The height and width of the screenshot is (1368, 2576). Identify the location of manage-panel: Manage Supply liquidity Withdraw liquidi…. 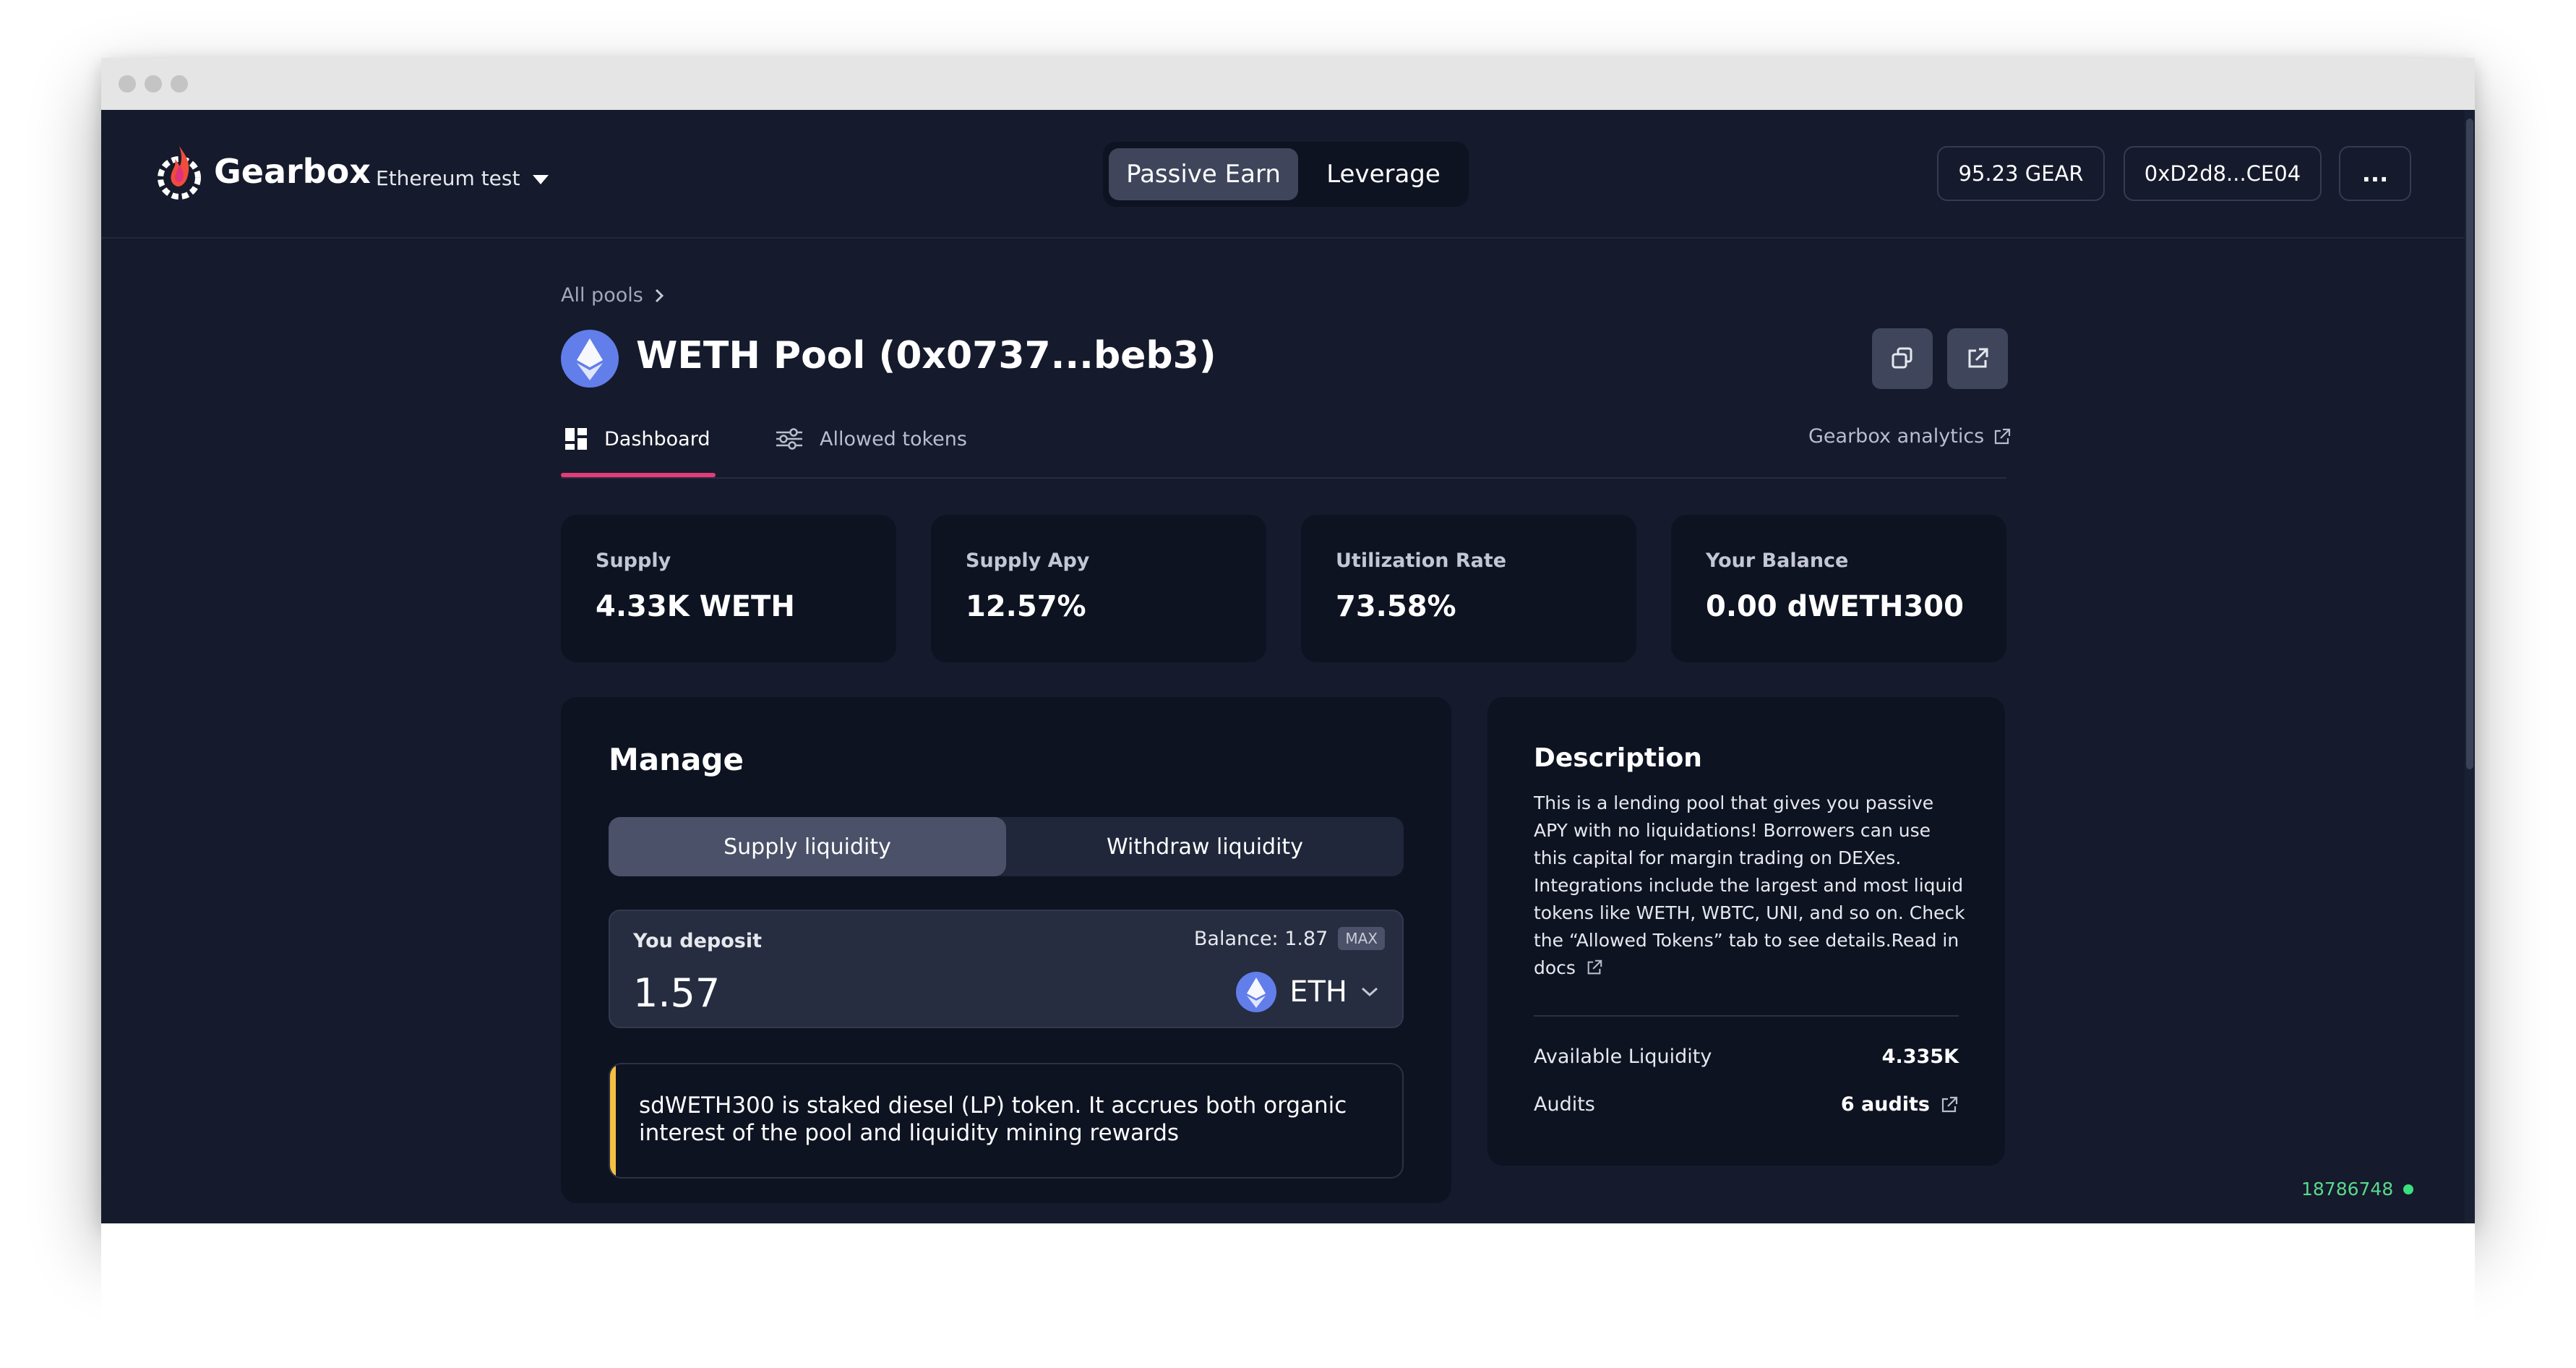
(1006, 950).